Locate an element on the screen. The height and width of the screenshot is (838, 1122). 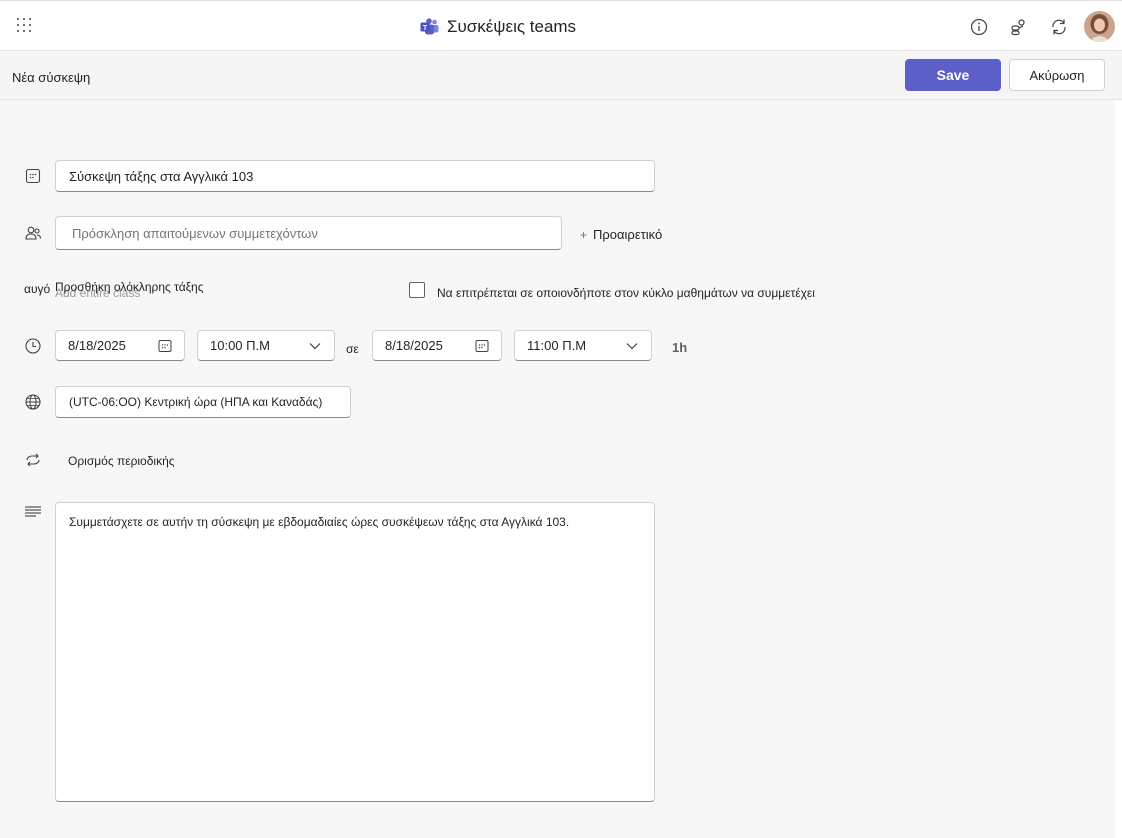
start-date-value: 8/18/2025 is located at coordinates (97, 345).